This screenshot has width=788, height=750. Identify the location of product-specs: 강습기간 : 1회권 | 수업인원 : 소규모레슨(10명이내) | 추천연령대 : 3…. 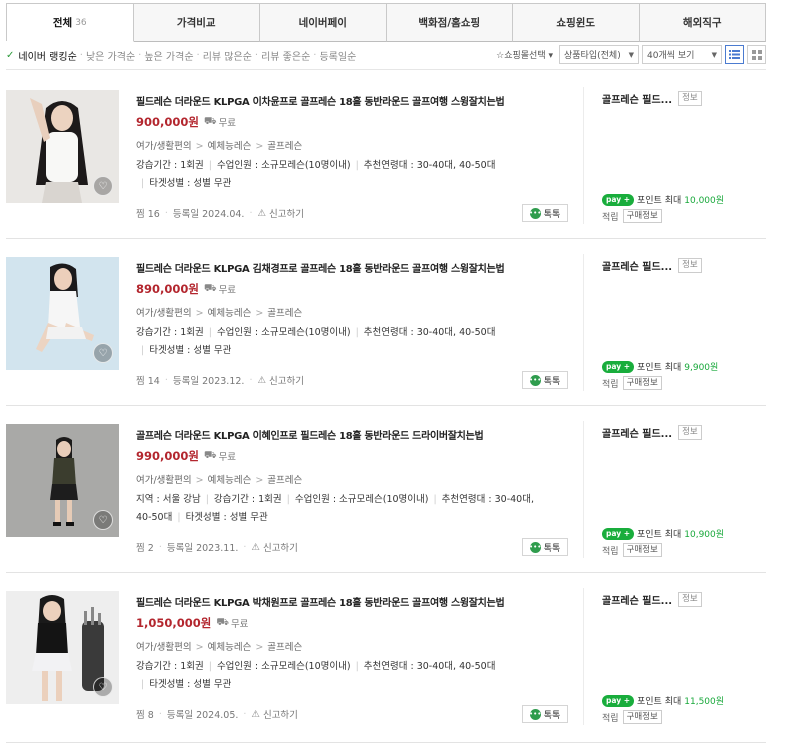
(356, 341).